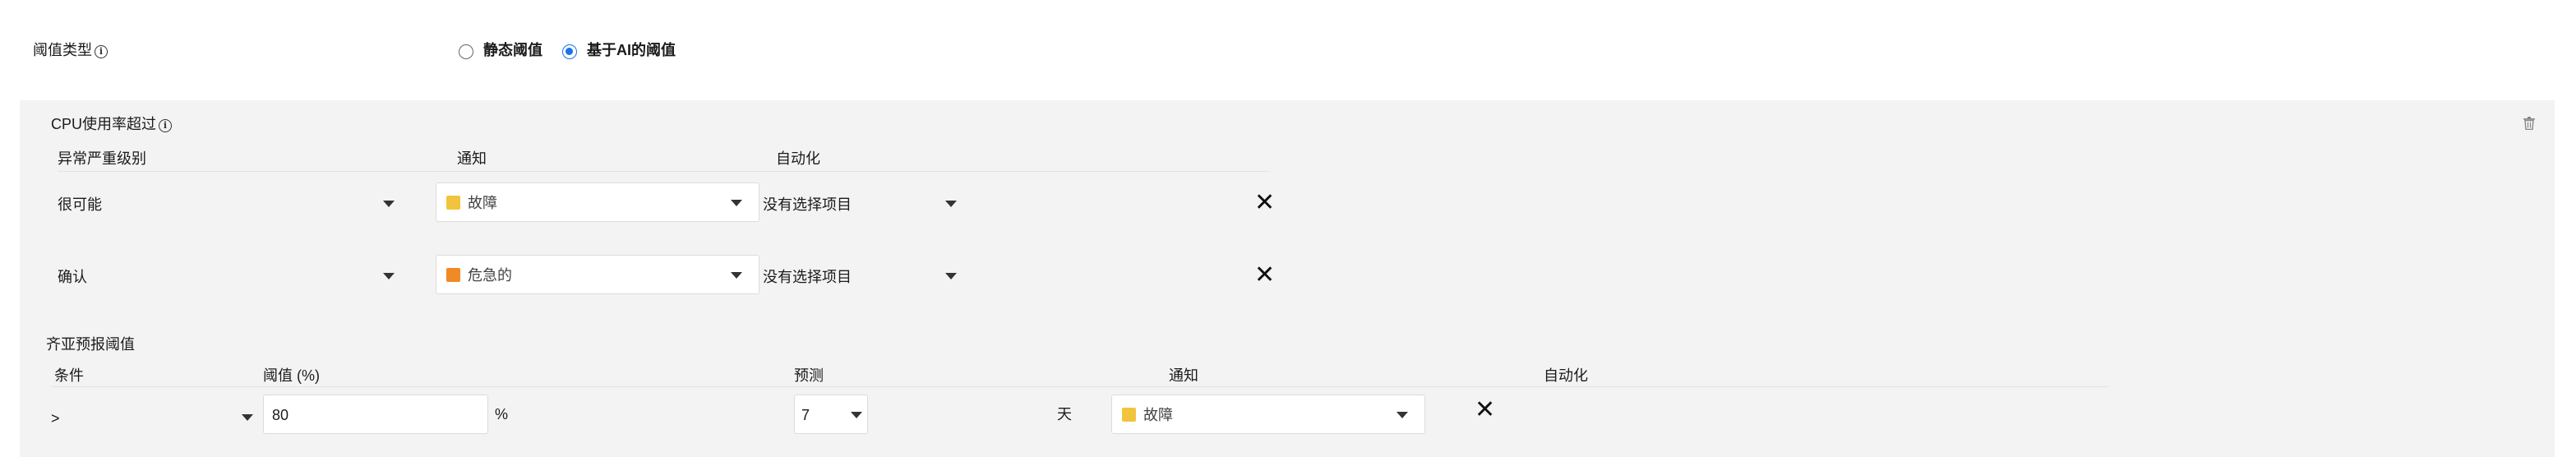 The height and width of the screenshot is (457, 2576). Describe the element at coordinates (228, 204) in the screenshot. I see `severity-select: 很可能` at that location.